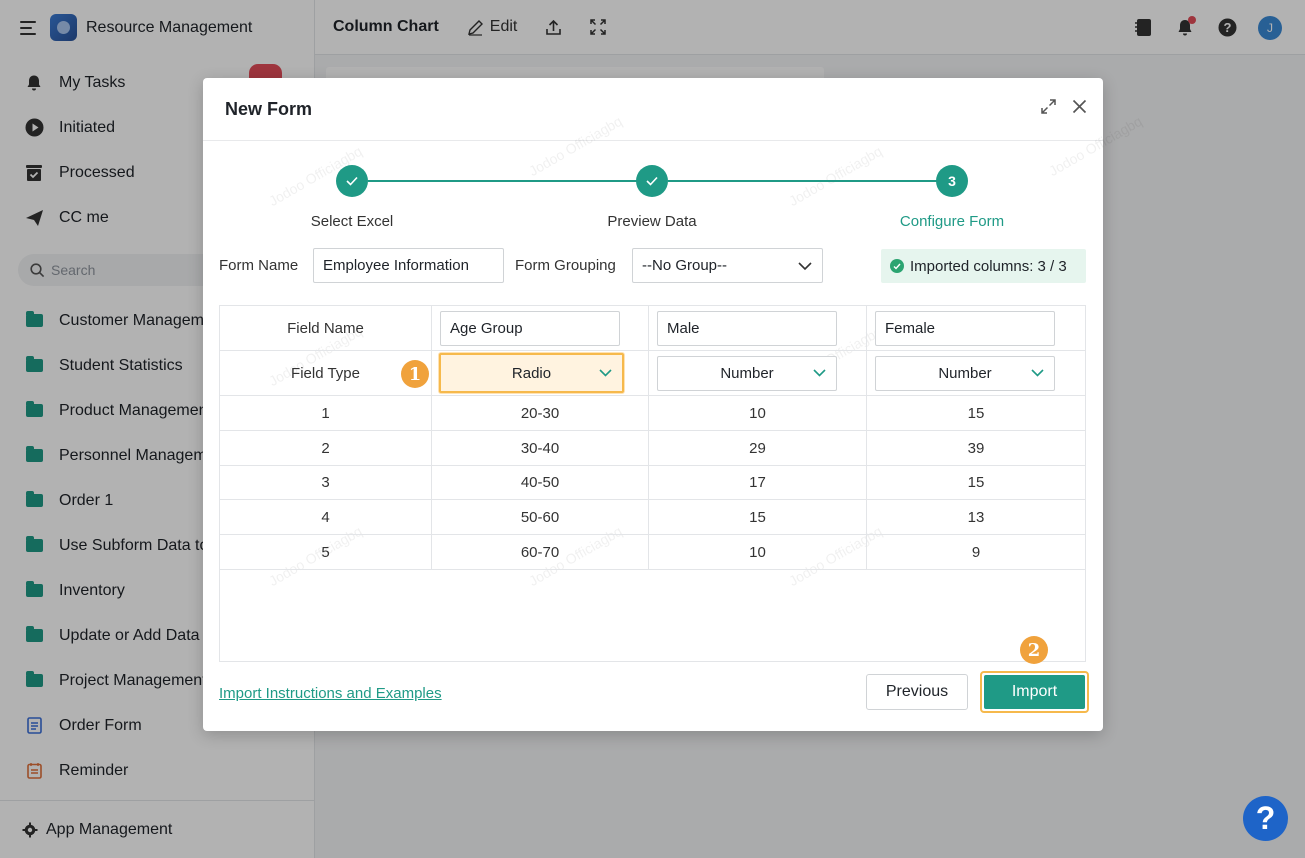  Describe the element at coordinates (330, 693) in the screenshot. I see `import-instructions-link: Import Instructions and Examples` at that location.